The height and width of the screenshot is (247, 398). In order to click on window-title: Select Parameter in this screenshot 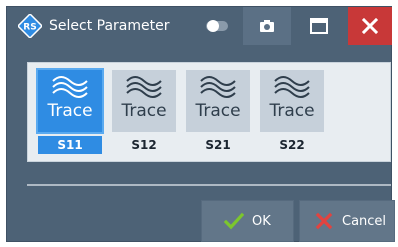, I will do `click(109, 26)`.